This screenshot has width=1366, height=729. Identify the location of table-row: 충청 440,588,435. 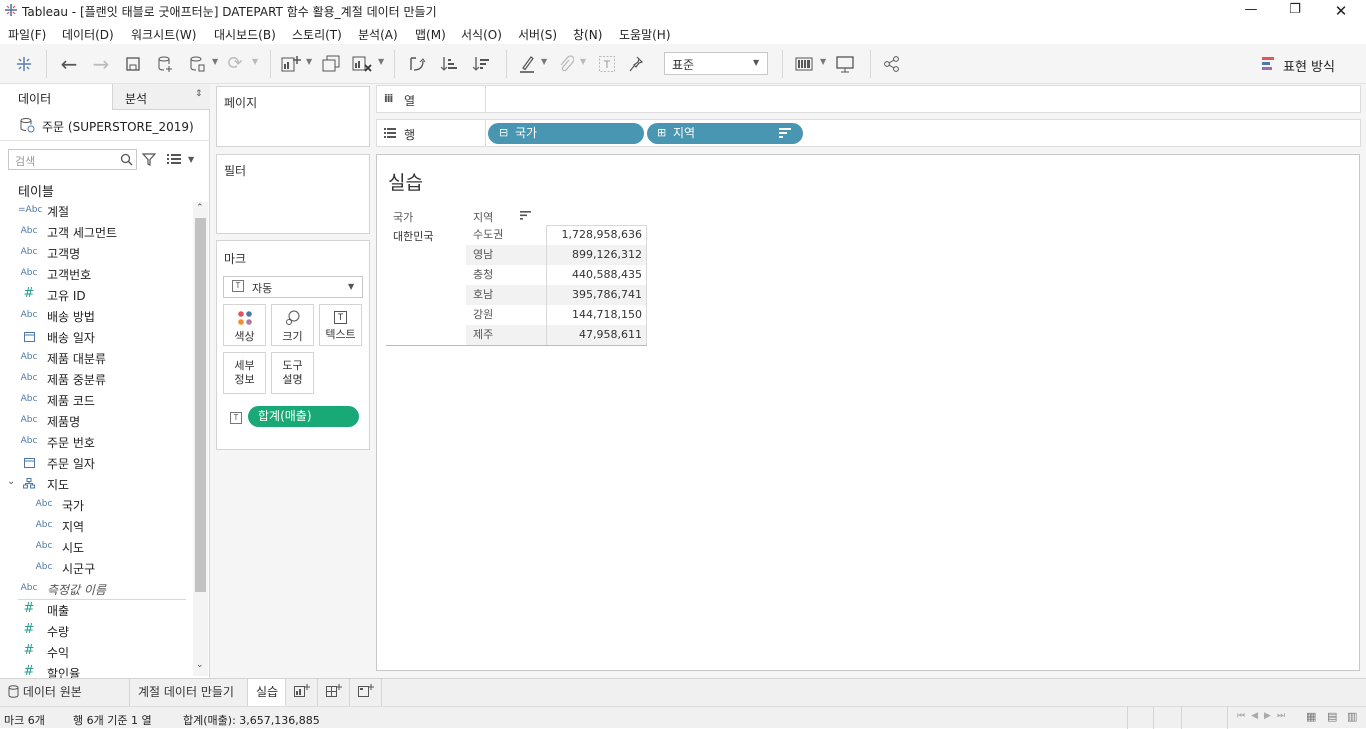
(556, 275).